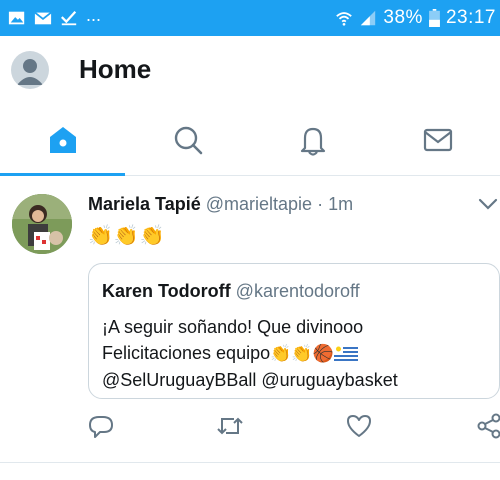 The height and width of the screenshot is (480, 500). I want to click on tweet-divider, so click(250, 462).